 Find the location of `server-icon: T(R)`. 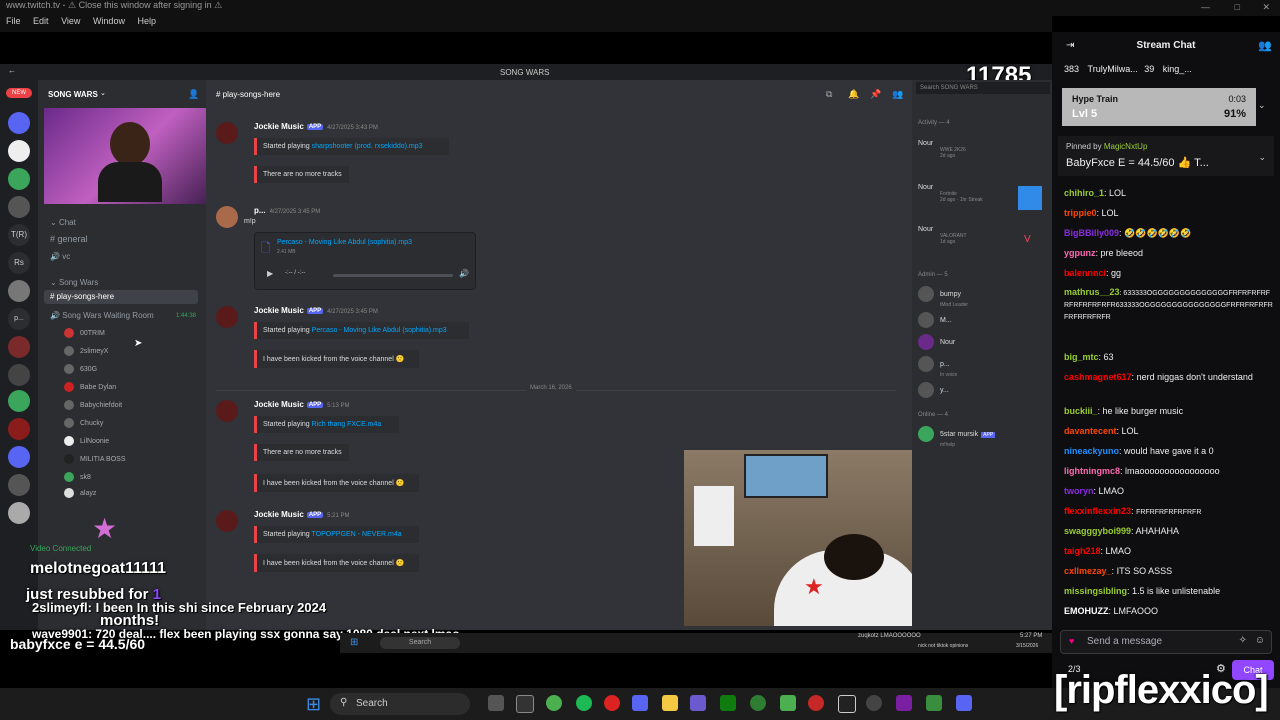

server-icon: T(R) is located at coordinates (19, 235).